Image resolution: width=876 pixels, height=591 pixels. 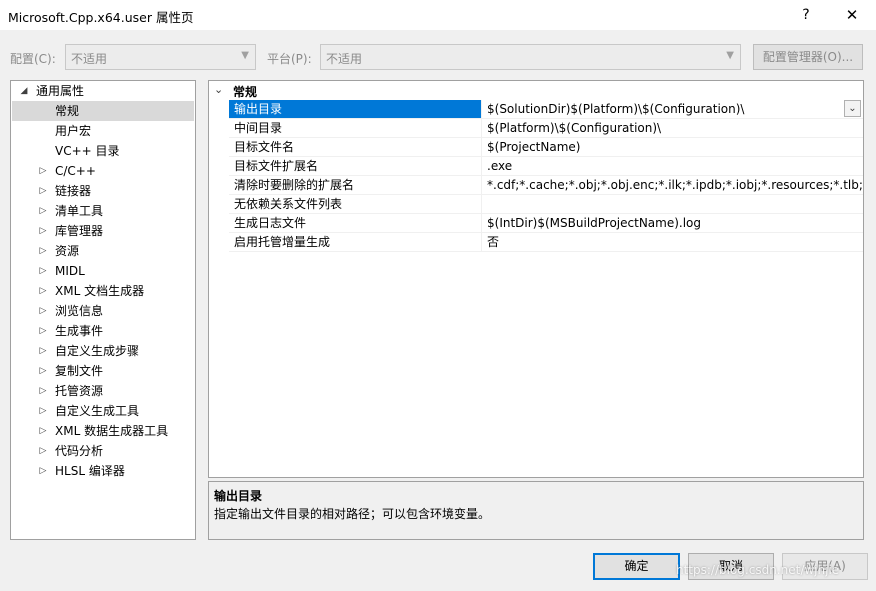 What do you see at coordinates (530, 57) in the screenshot?
I see `platform-combo: 不适用 ▼` at bounding box center [530, 57].